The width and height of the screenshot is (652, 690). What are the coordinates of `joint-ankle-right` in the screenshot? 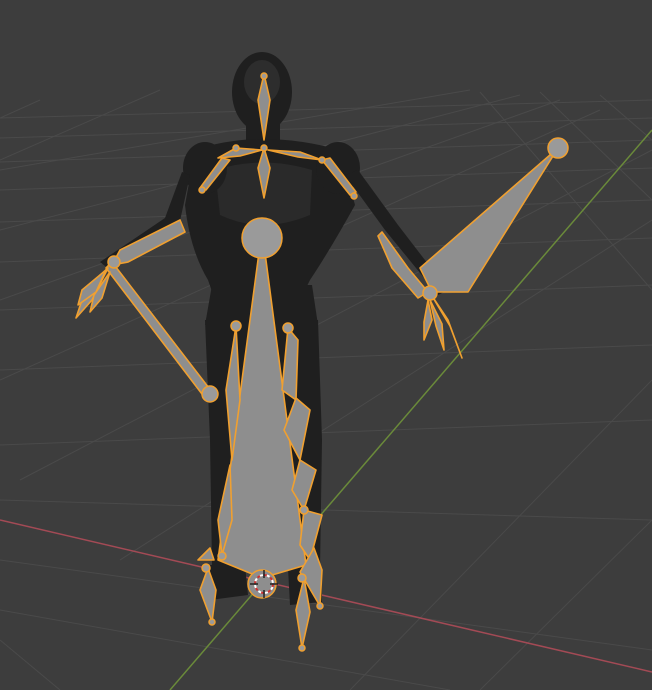 It's located at (222, 556).